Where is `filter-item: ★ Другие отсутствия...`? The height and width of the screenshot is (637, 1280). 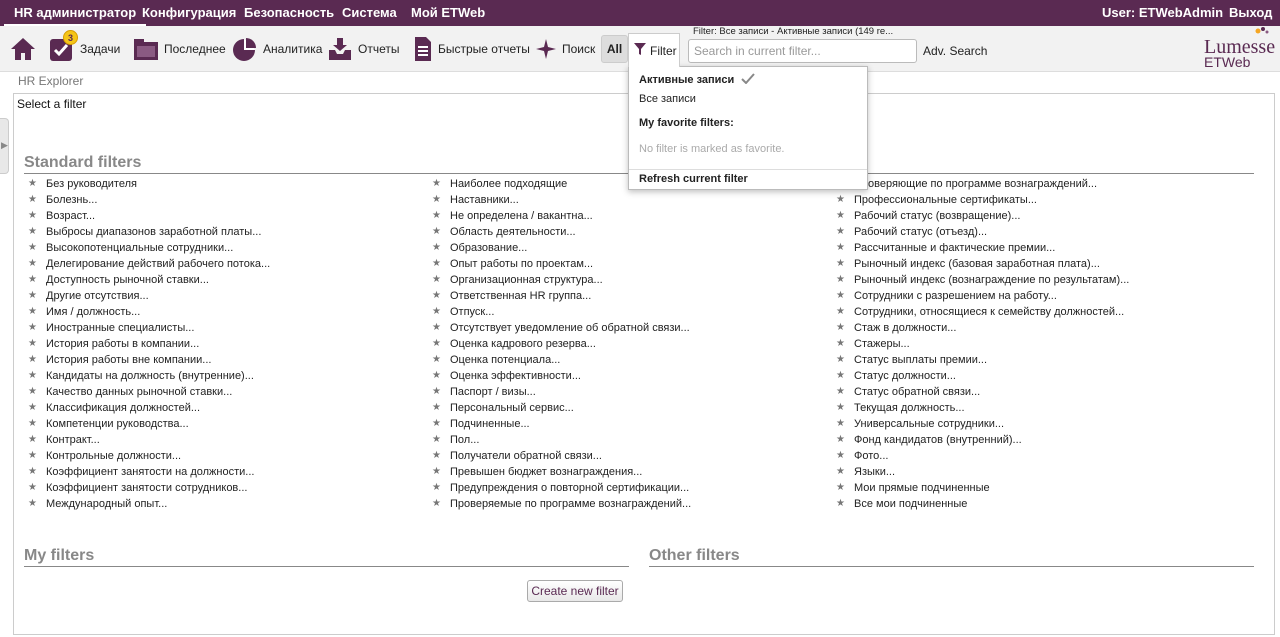
filter-item: ★ Другие отсутствия... is located at coordinates (149, 296).